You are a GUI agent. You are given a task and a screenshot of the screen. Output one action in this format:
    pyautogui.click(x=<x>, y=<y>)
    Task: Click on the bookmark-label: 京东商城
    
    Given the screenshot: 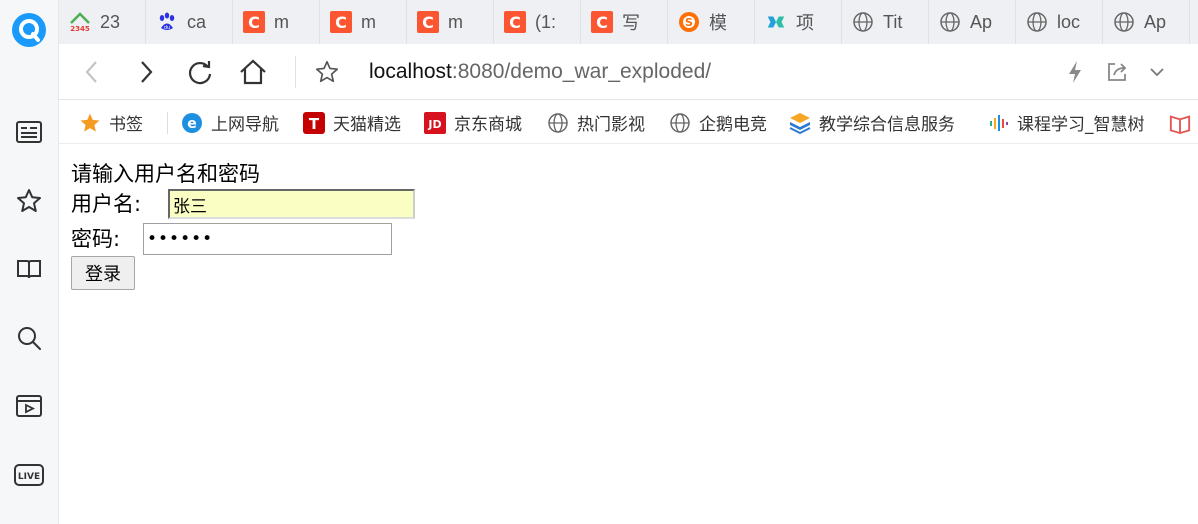 What is the action you would take?
    pyautogui.click(x=488, y=125)
    